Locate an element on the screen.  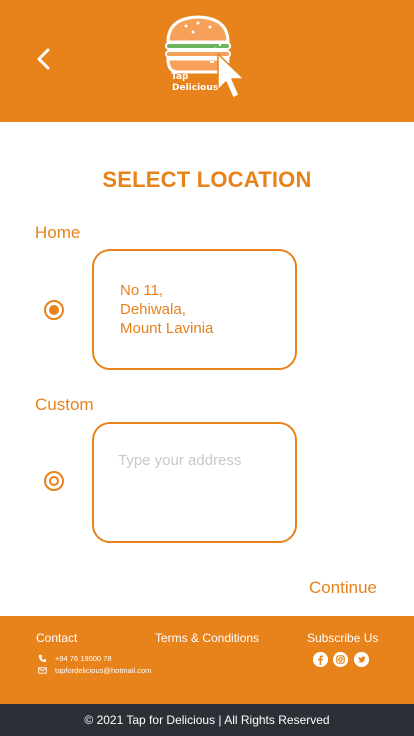
instagram-button is located at coordinates (340, 659).